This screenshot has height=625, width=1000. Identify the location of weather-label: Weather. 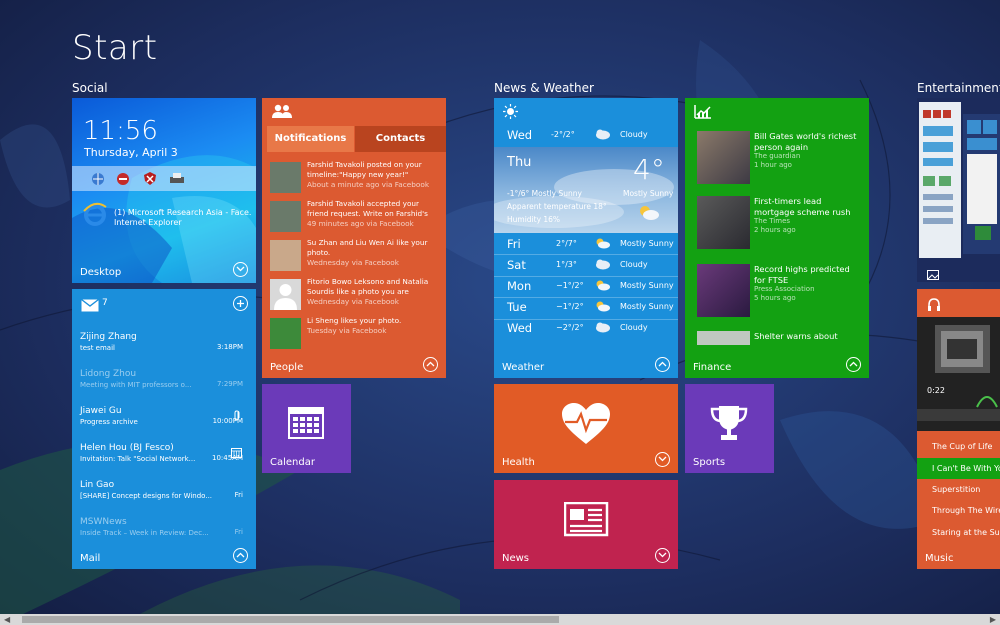
(523, 367).